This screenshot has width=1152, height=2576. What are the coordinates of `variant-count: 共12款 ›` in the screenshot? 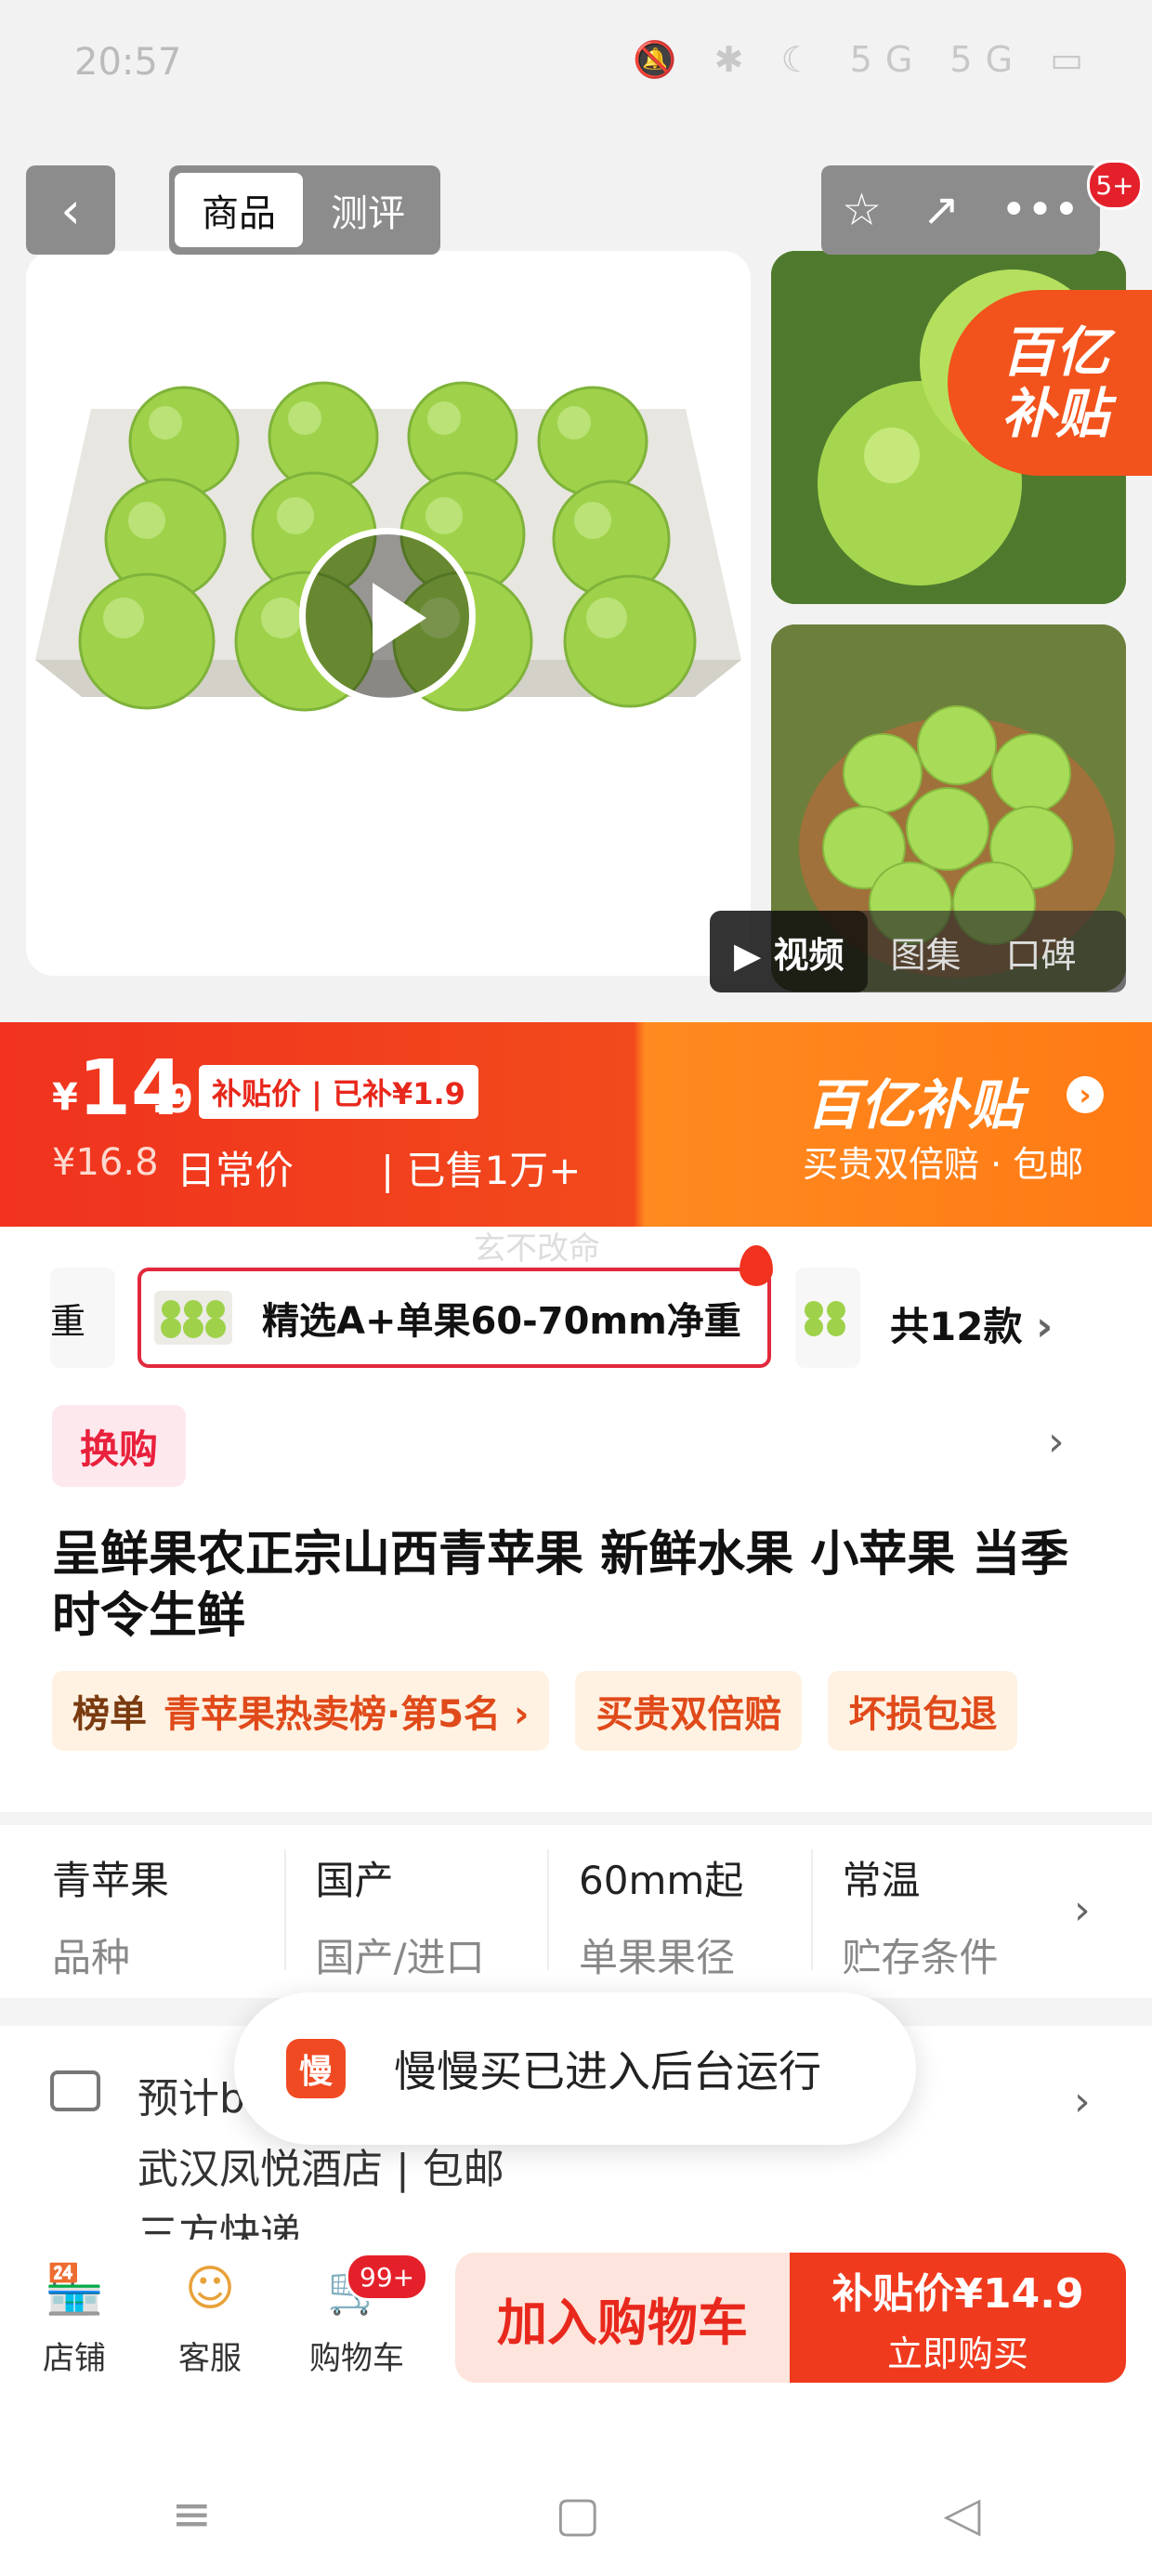 It's located at (971, 1323).